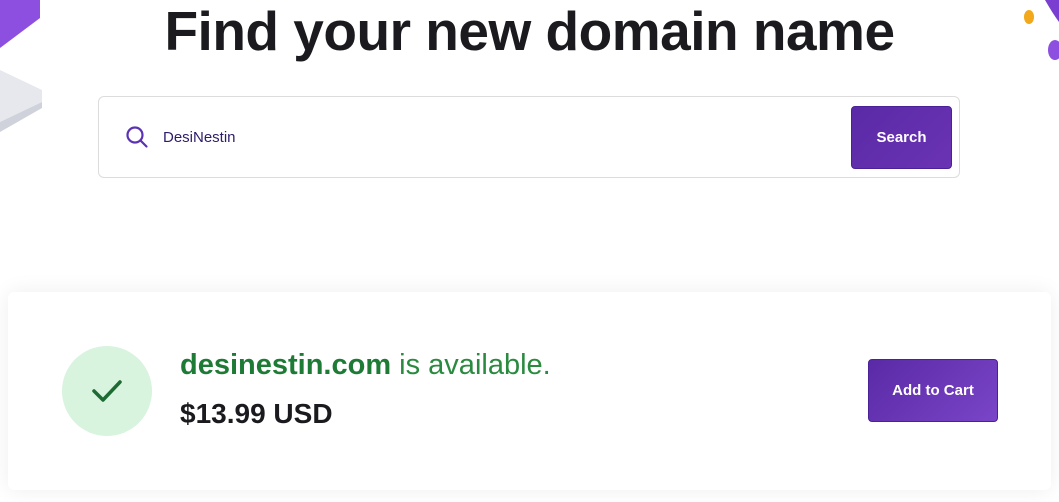 The width and height of the screenshot is (1059, 502). I want to click on availability-badge, so click(107, 391).